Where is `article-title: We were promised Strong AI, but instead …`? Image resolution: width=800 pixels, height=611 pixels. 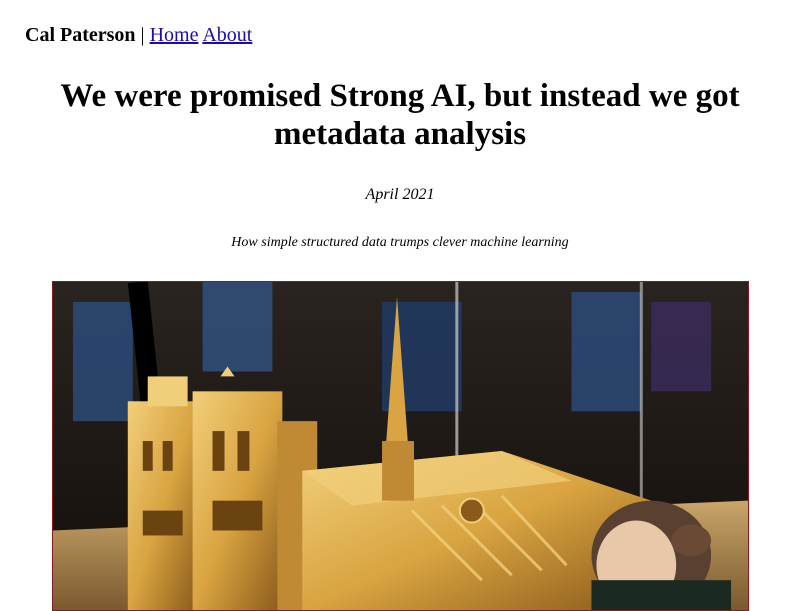
article-title: We were promised Strong AI, but instead … is located at coordinates (400, 115).